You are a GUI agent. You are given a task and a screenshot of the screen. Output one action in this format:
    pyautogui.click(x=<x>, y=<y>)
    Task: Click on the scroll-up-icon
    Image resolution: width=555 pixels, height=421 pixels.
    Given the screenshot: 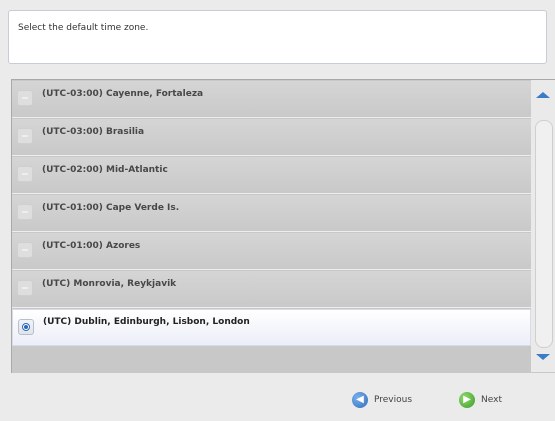 What is the action you would take?
    pyautogui.click(x=543, y=95)
    